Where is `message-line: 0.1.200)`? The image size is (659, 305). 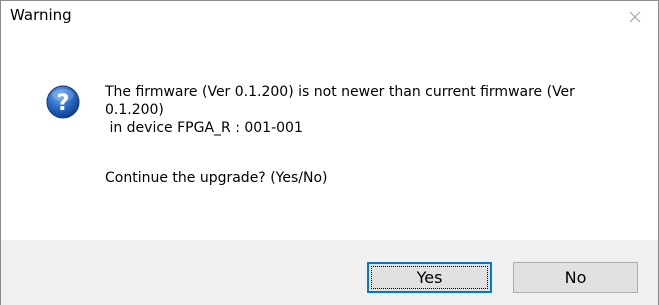 message-line: 0.1.200) is located at coordinates (134, 110).